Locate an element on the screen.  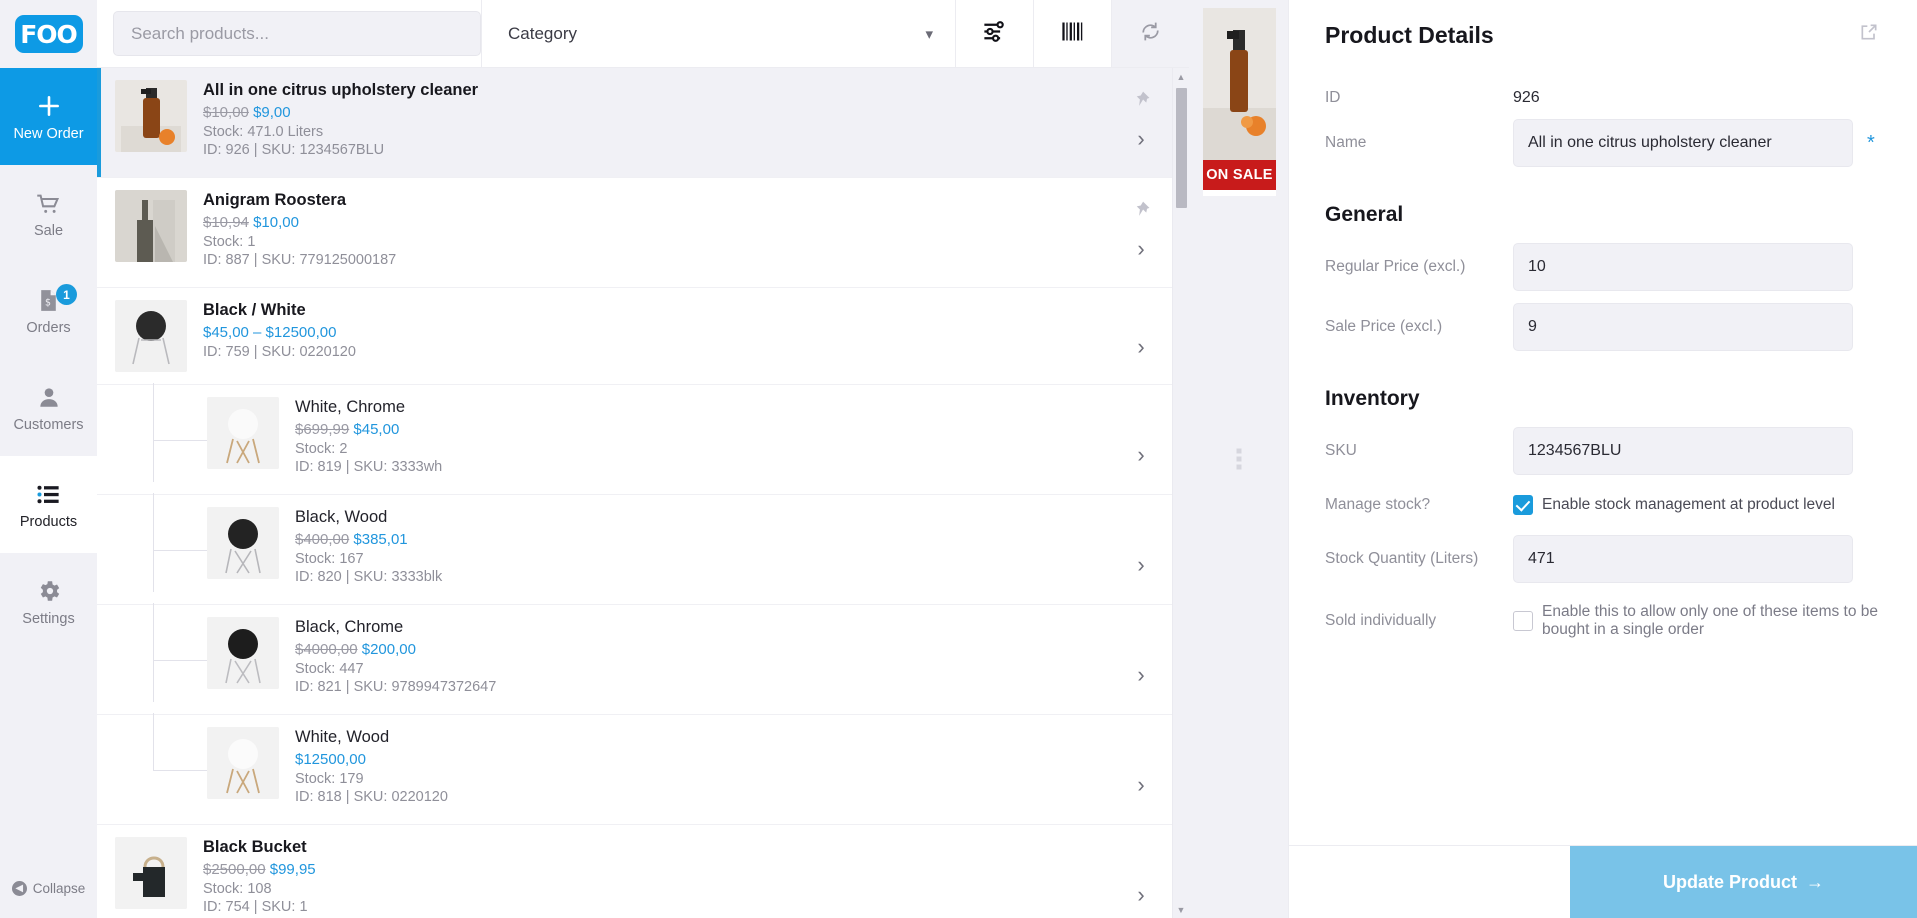
product-price: $400,00 $385,01 is located at coordinates (694, 539).